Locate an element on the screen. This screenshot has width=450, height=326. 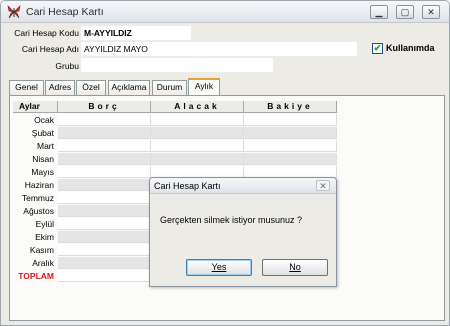
month-label: Şubat is located at coordinates (34, 133).